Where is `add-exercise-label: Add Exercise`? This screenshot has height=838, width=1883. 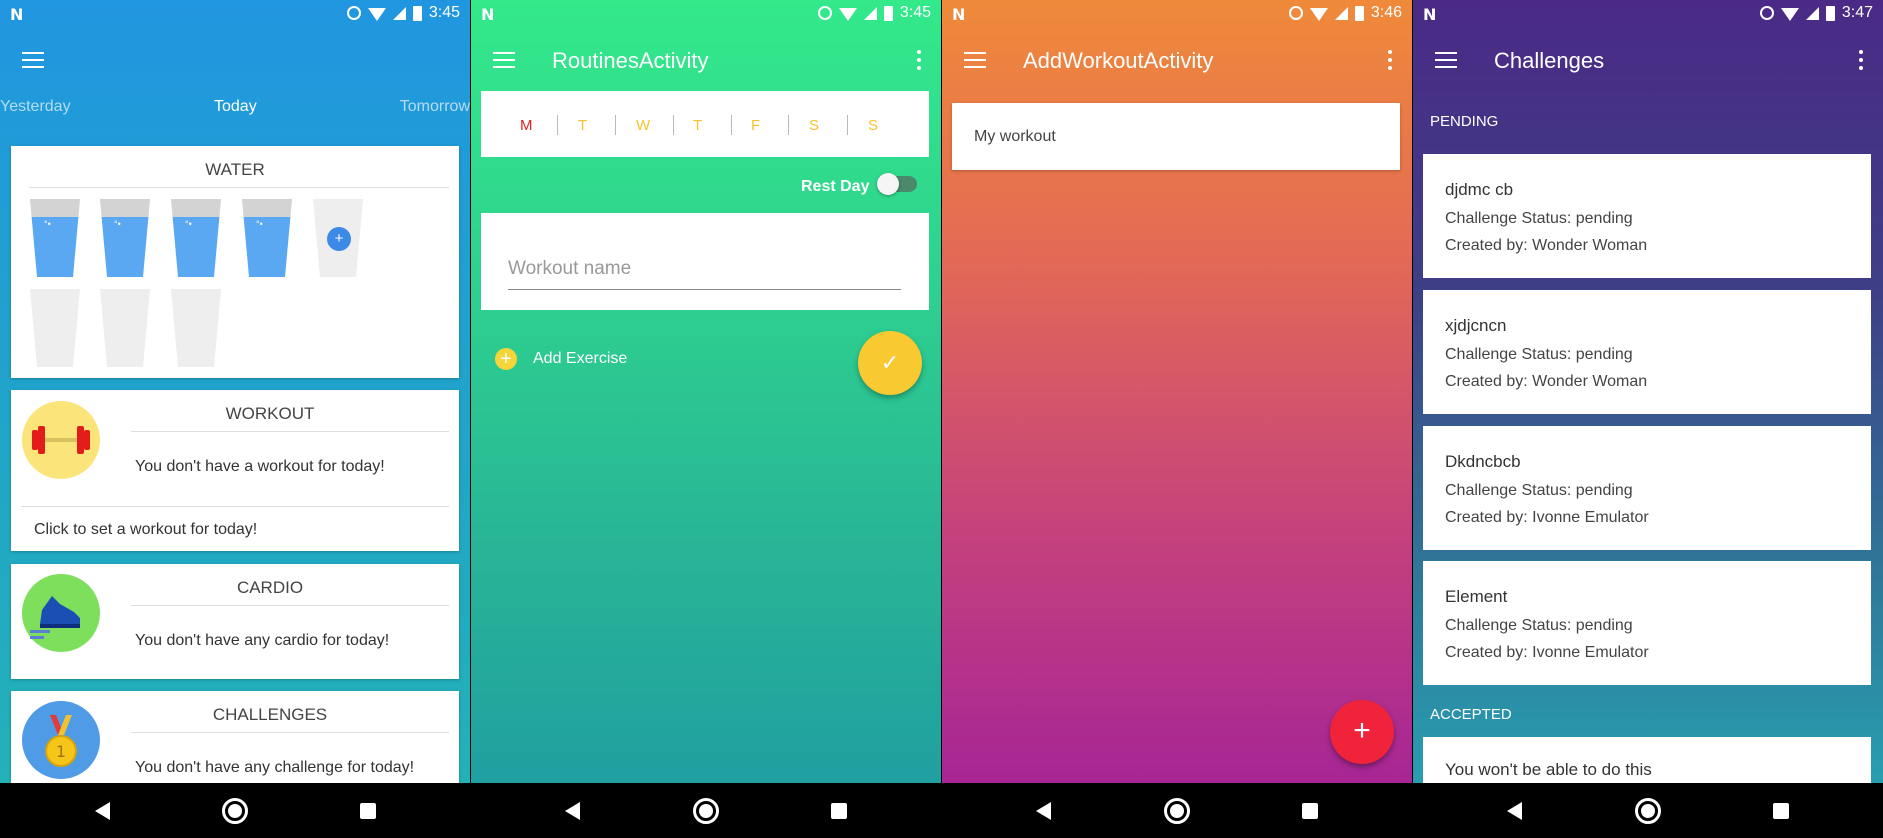
add-exercise-label: Add Exercise is located at coordinates (580, 358).